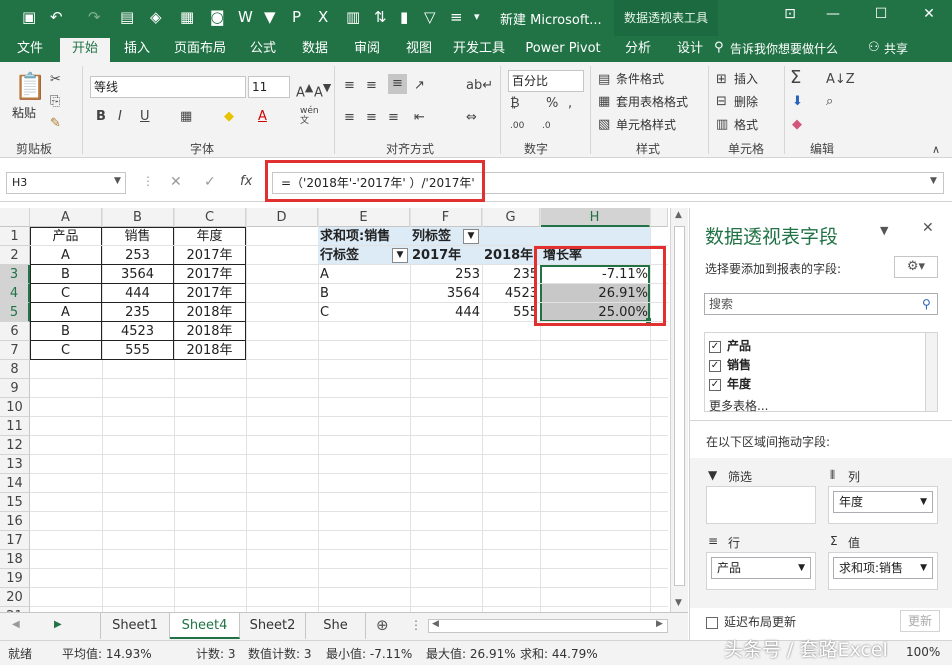  Describe the element at coordinates (364, 217) in the screenshot. I see `col-header-e: E` at that location.